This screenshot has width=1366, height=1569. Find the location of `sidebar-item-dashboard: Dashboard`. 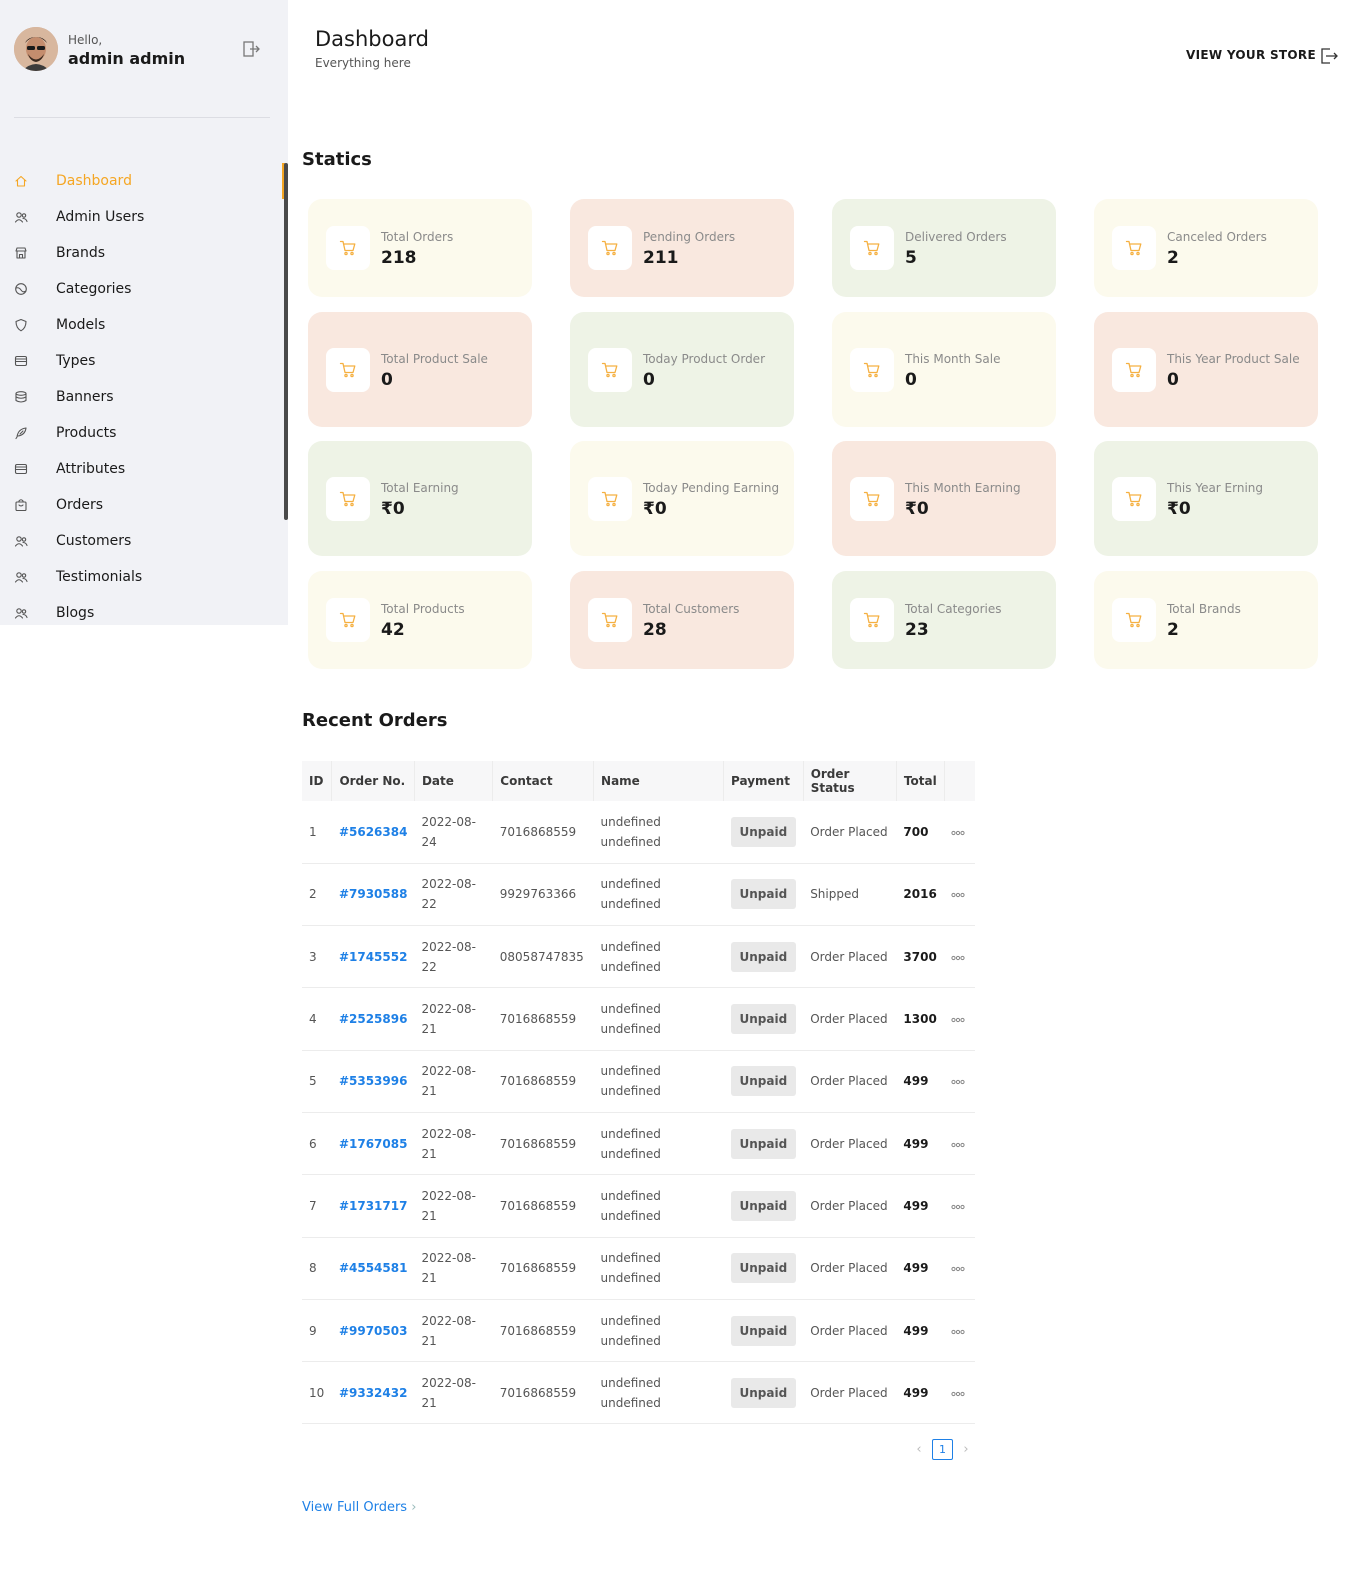

sidebar-item-dashboard: Dashboard is located at coordinates (142, 181).